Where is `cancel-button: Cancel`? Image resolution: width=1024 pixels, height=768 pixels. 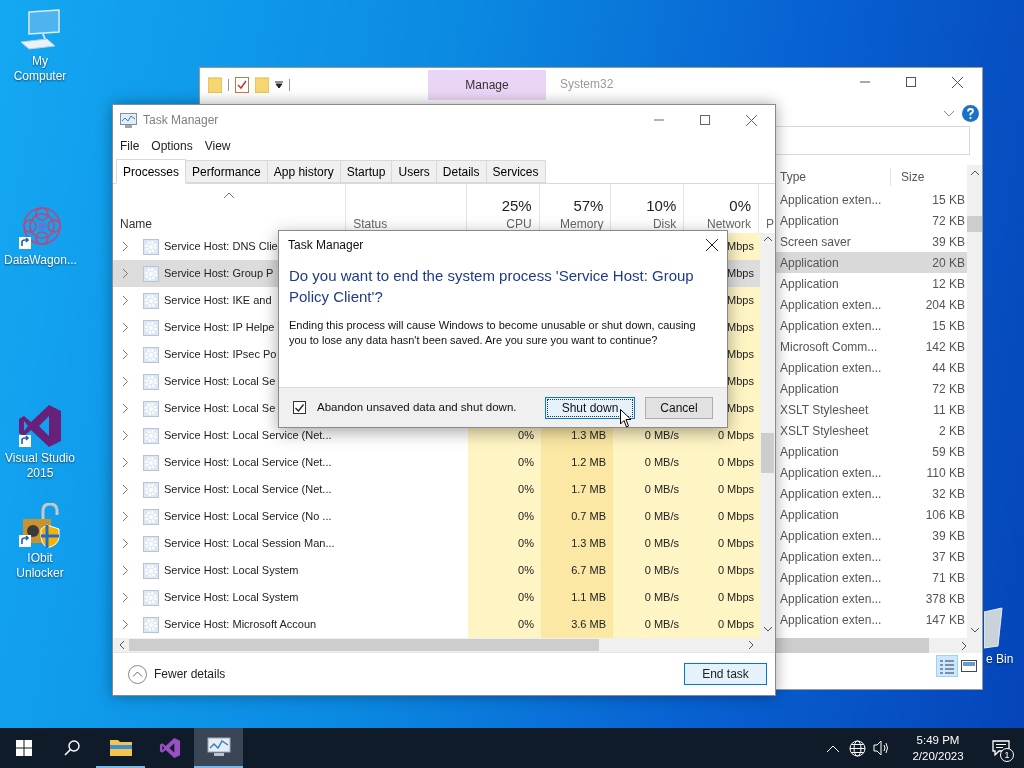 cancel-button: Cancel is located at coordinates (679, 407).